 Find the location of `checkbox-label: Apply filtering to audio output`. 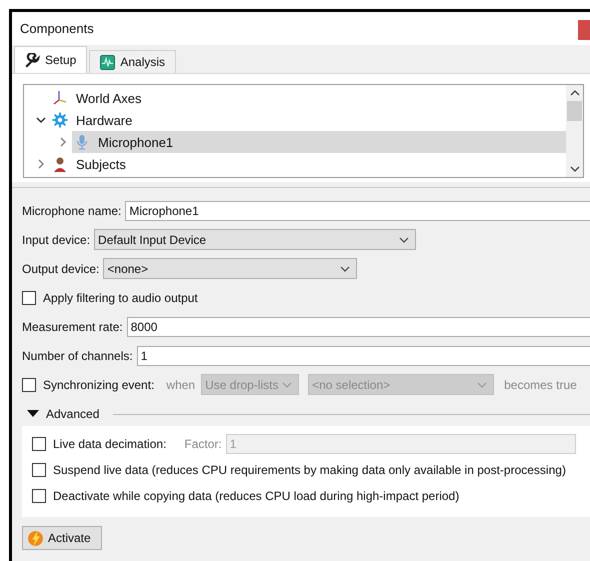

checkbox-label: Apply filtering to audio output is located at coordinates (120, 297).